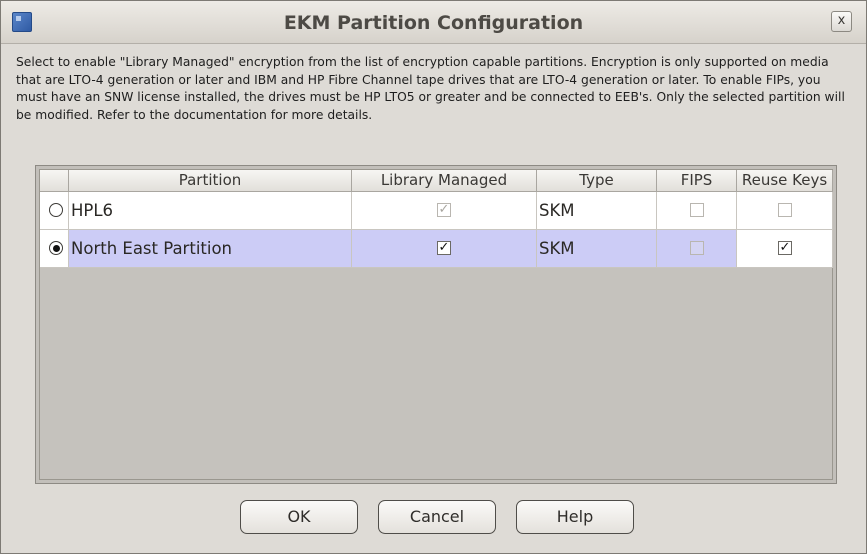 Image resolution: width=867 pixels, height=554 pixels. I want to click on table-row: North East Partition ✓ SKM ✓, so click(436, 249).